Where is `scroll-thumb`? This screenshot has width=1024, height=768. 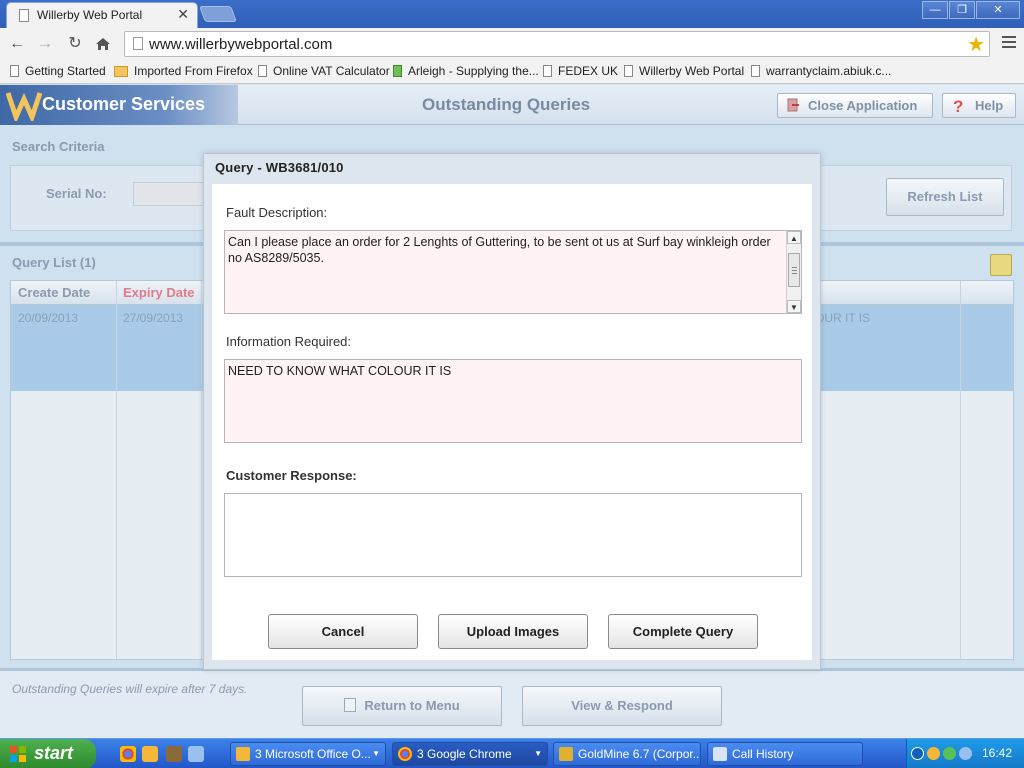
scroll-thumb is located at coordinates (794, 270).